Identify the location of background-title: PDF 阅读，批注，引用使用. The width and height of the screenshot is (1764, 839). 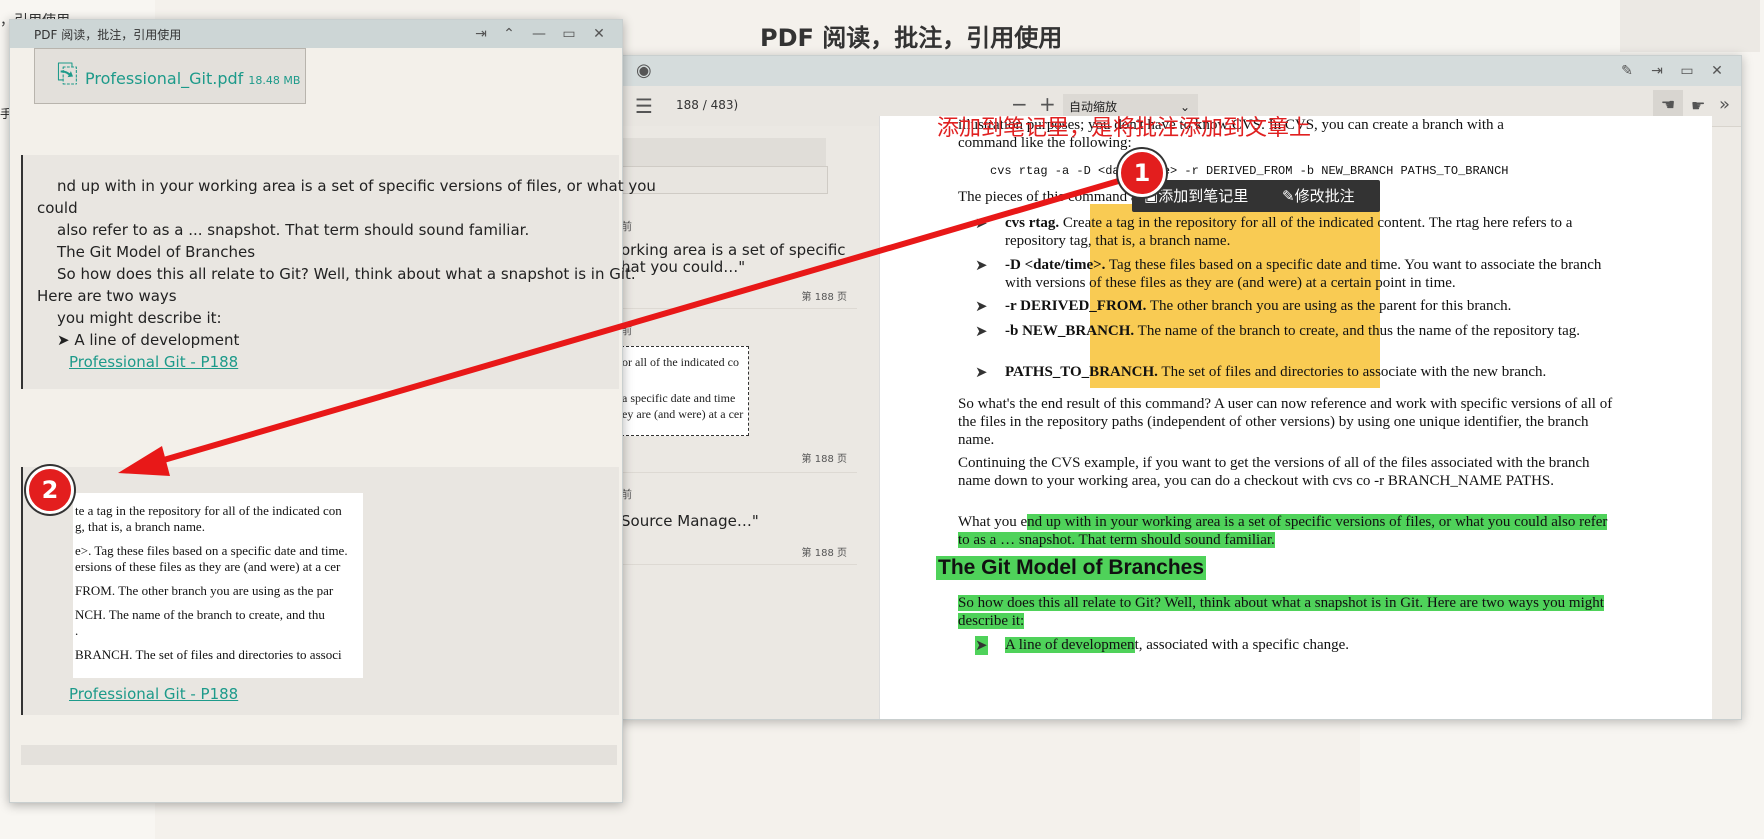
(911, 38).